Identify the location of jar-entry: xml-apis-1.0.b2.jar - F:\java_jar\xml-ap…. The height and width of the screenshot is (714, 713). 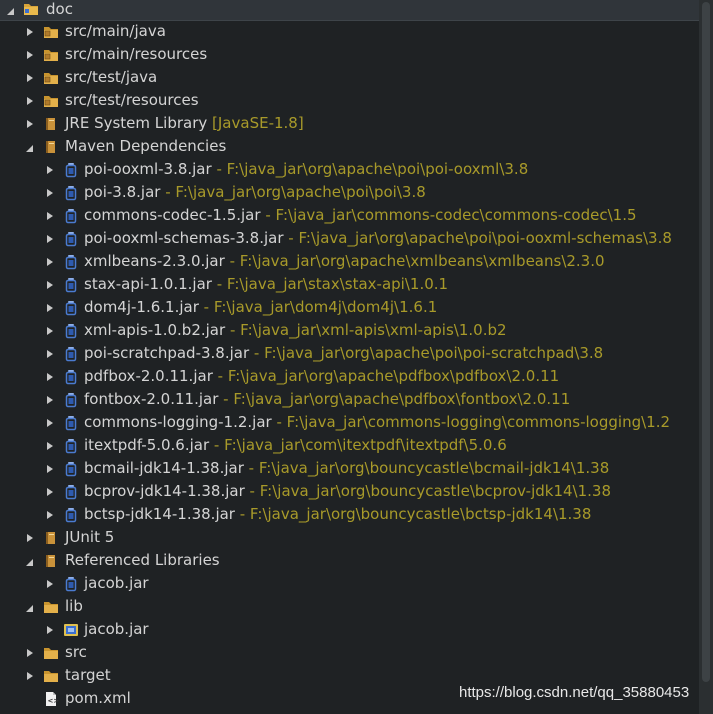
(295, 330).